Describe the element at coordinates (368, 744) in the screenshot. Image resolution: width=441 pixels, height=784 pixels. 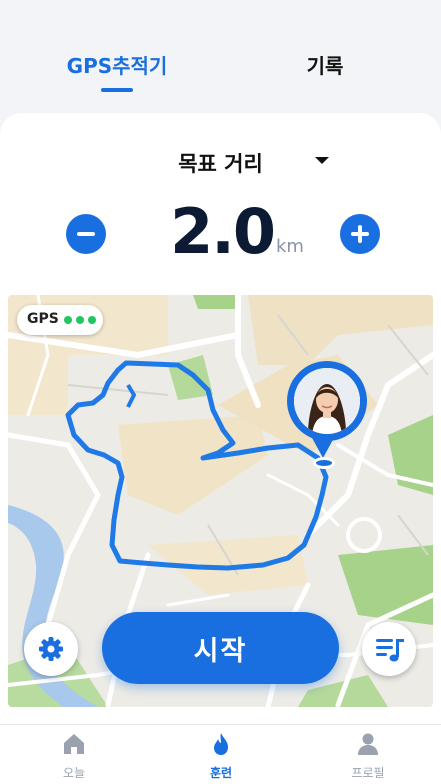
I see `person-icon` at that location.